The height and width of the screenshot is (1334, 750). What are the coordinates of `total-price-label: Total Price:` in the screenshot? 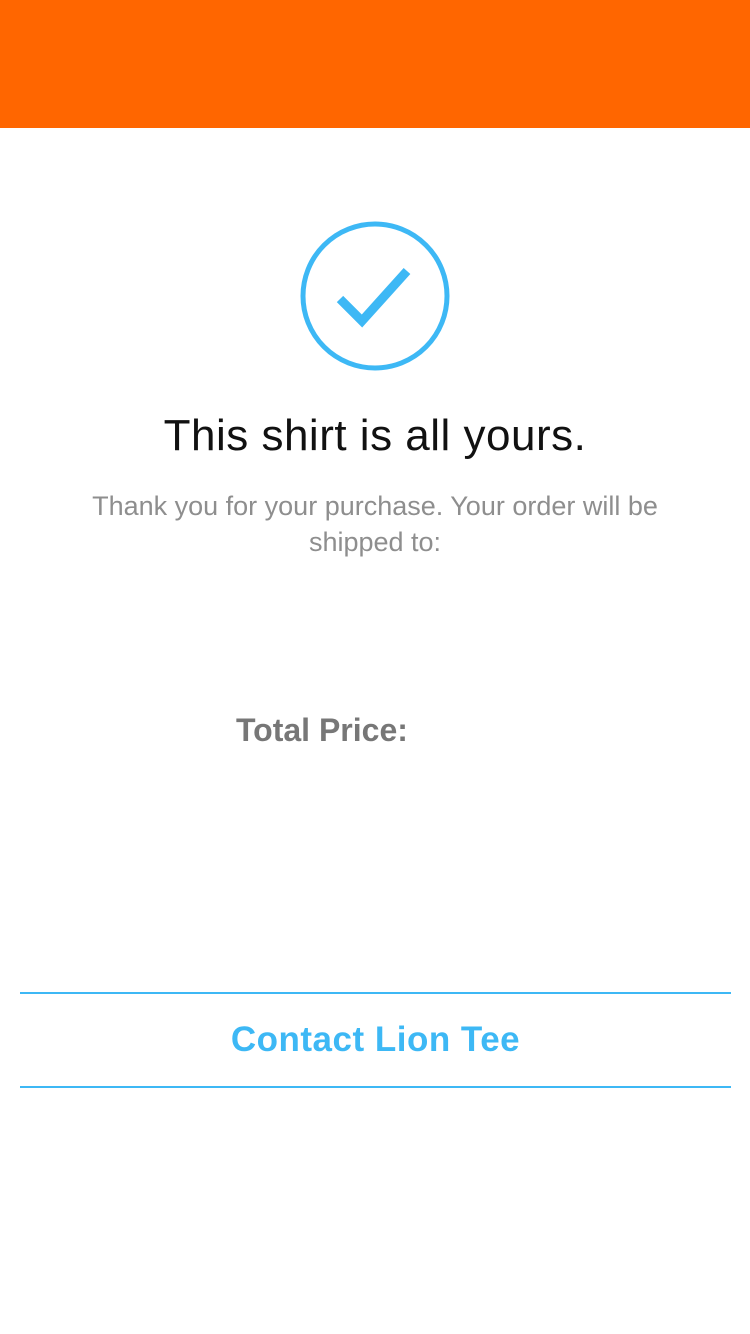 It's located at (322, 730).